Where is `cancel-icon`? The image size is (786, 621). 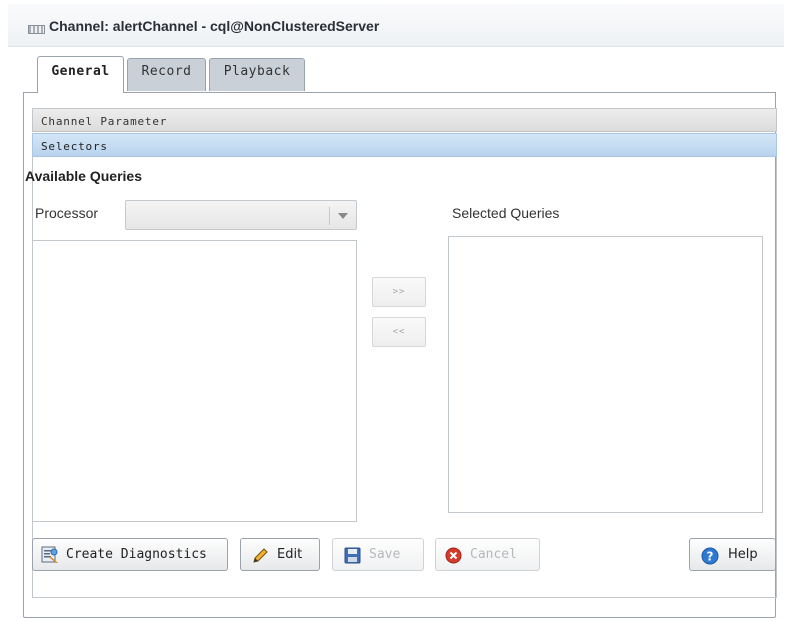 cancel-icon is located at coordinates (453, 555).